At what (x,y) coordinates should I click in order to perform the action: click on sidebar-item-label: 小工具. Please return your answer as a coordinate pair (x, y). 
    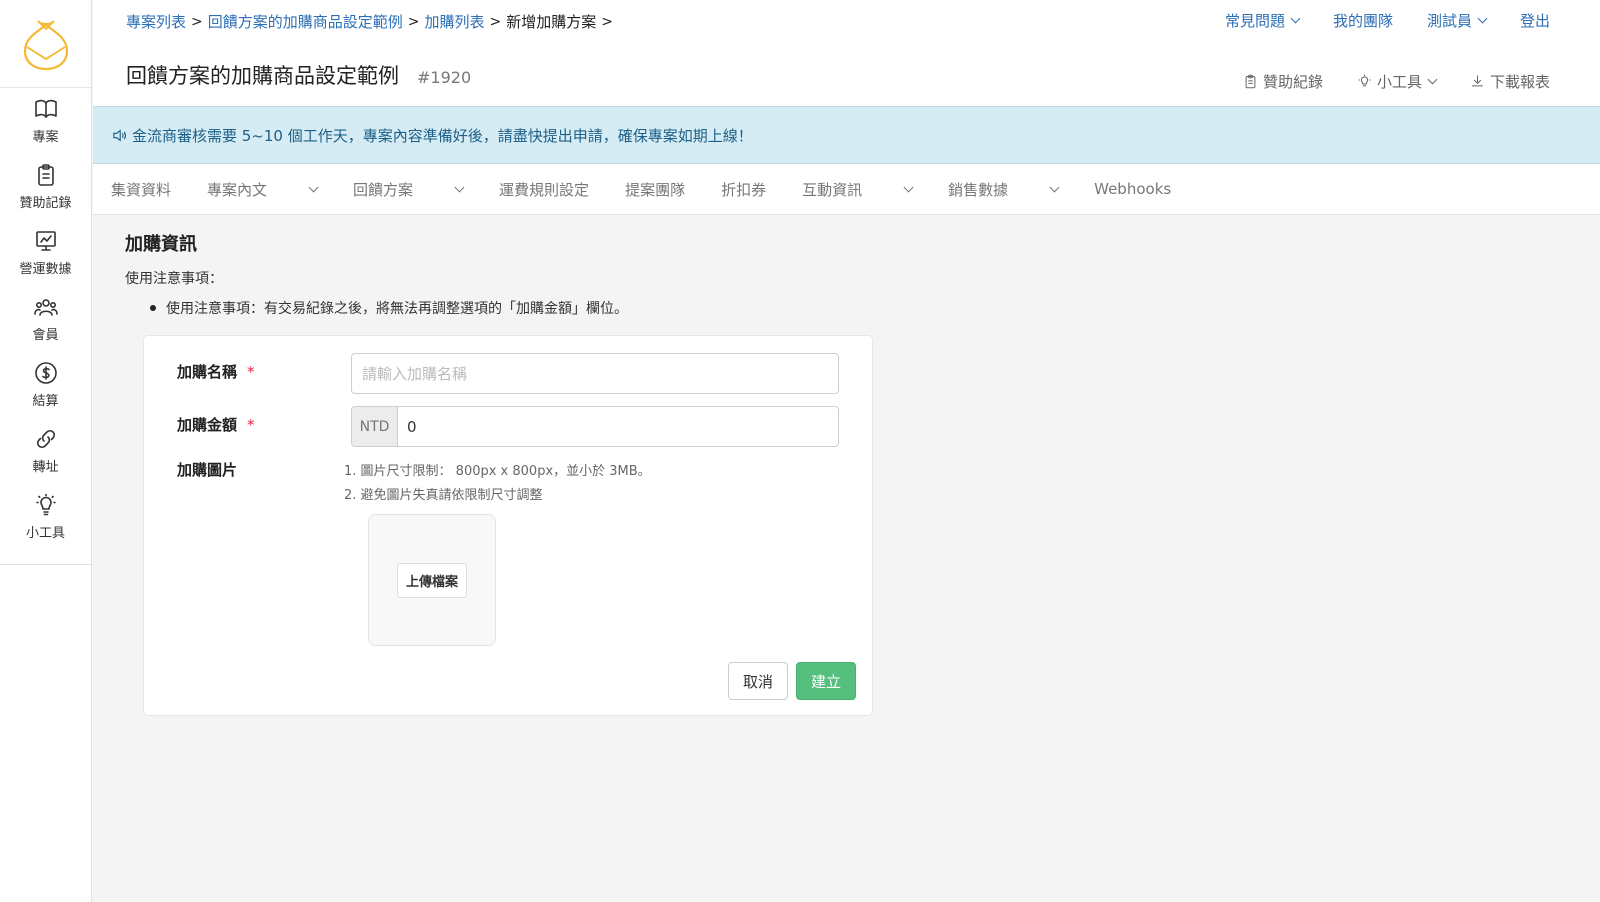
    Looking at the image, I should click on (45, 533).